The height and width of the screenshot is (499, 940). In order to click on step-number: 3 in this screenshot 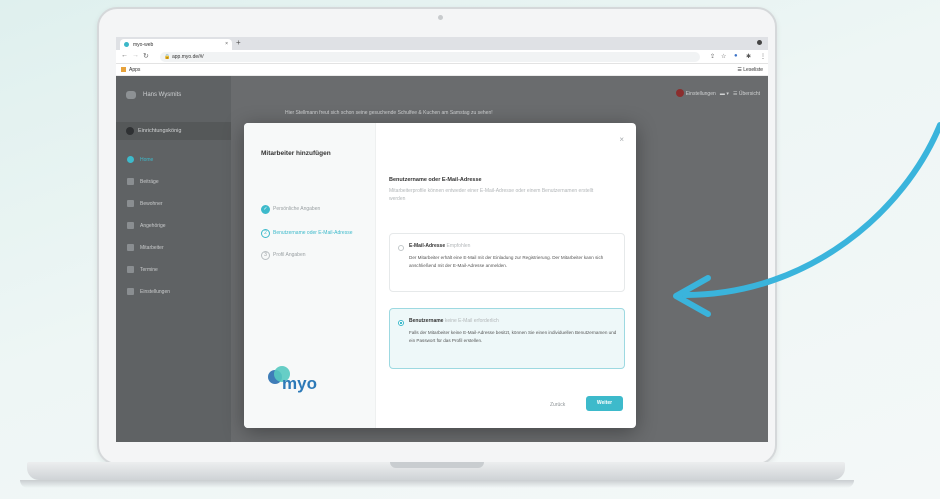, I will do `click(265, 255)`.